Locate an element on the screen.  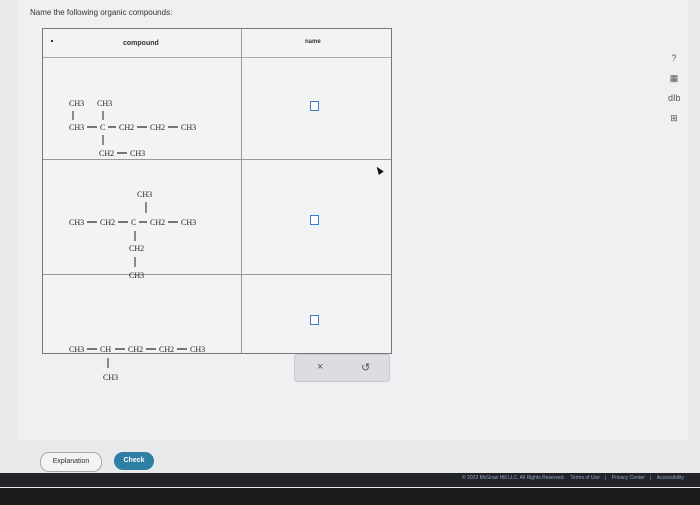
sidebar-tools: ? ▦ dIb ⊞ is located at coordinates (677, 92).